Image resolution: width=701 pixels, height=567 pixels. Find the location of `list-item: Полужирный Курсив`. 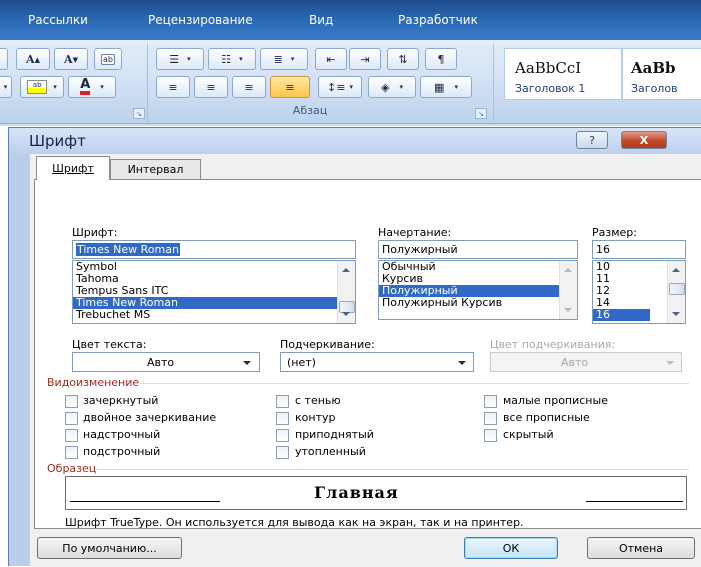

list-item: Полужирный Курсив is located at coordinates (478, 303).